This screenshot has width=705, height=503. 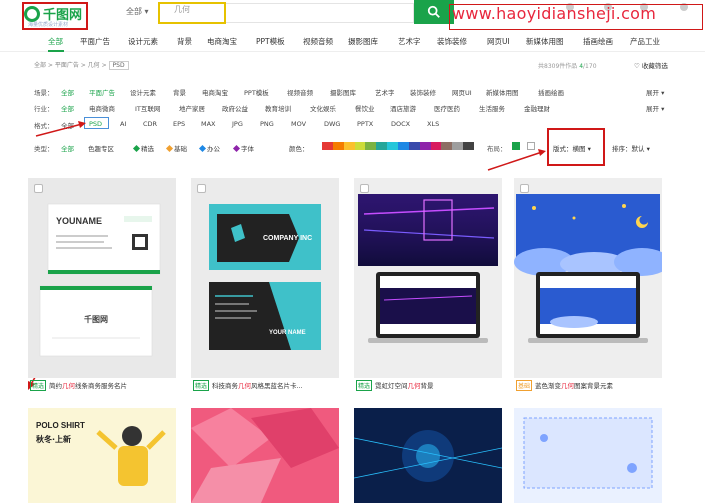 I want to click on scene-item: 艺术字, so click(x=385, y=92).